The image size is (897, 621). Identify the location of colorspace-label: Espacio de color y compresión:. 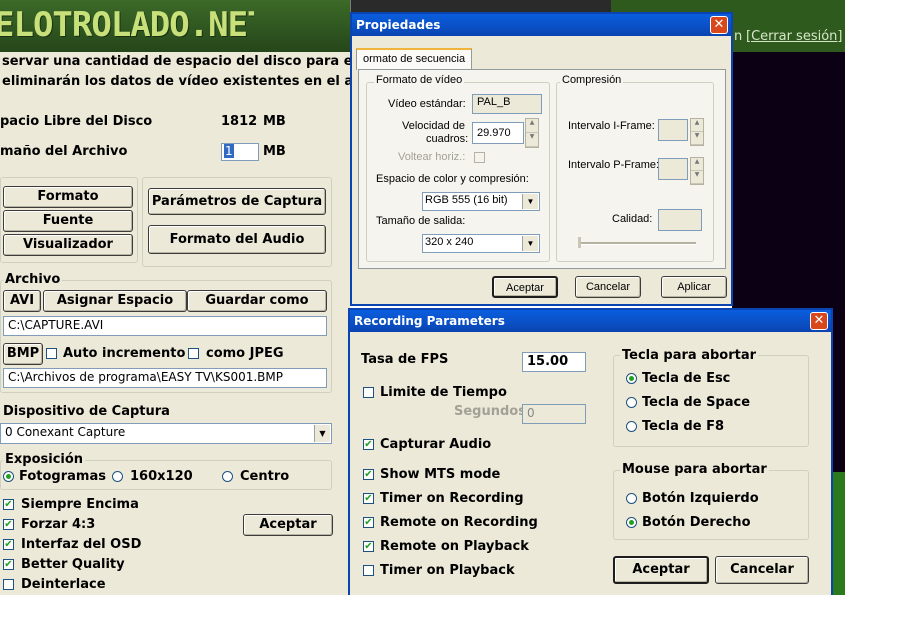
(452, 179).